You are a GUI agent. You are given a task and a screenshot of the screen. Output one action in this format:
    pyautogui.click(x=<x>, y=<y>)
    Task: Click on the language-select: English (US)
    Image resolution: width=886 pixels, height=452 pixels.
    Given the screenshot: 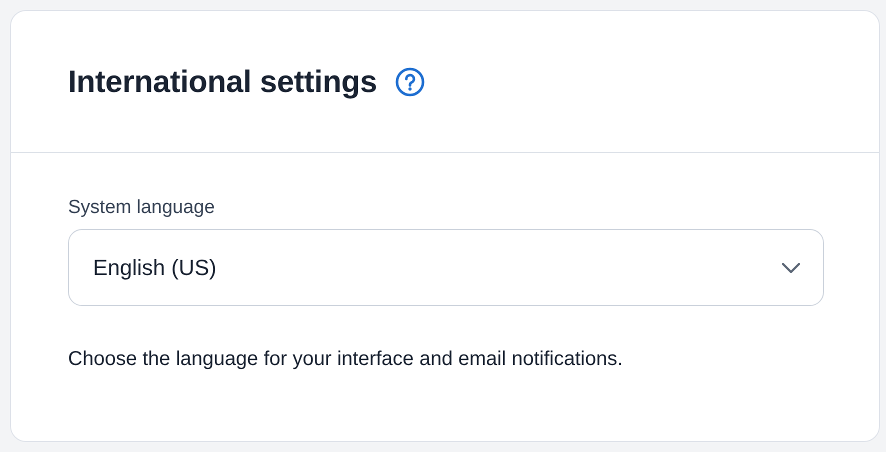 What is the action you would take?
    pyautogui.click(x=446, y=267)
    